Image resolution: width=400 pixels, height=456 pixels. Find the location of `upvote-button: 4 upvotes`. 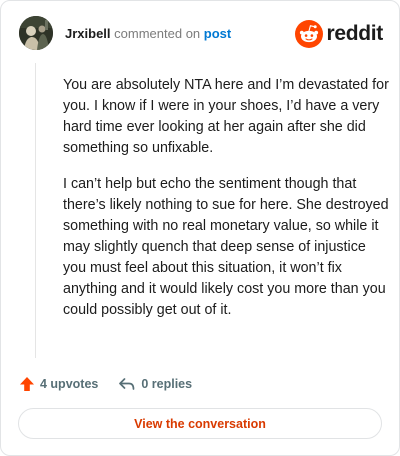

upvote-button: 4 upvotes is located at coordinates (58, 384).